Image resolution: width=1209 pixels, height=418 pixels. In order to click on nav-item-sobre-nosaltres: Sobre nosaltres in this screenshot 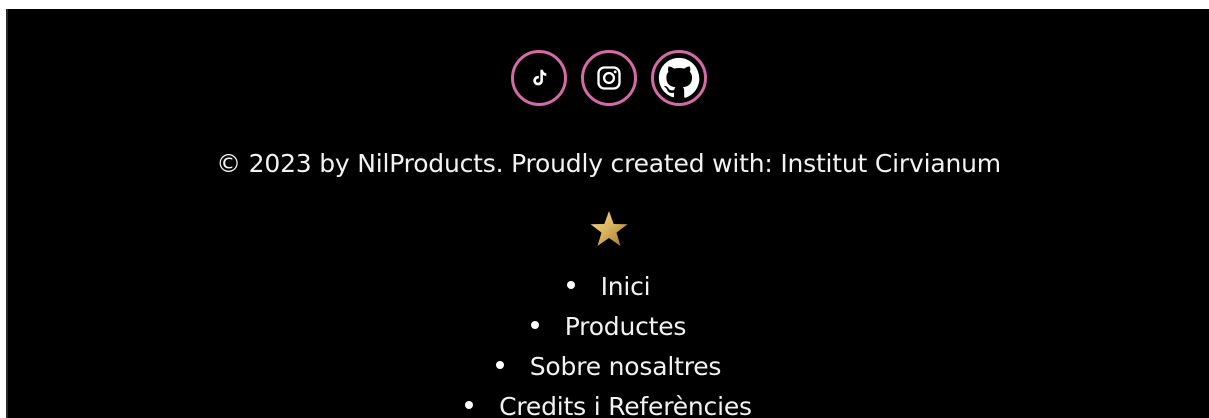, I will do `click(608, 367)`.